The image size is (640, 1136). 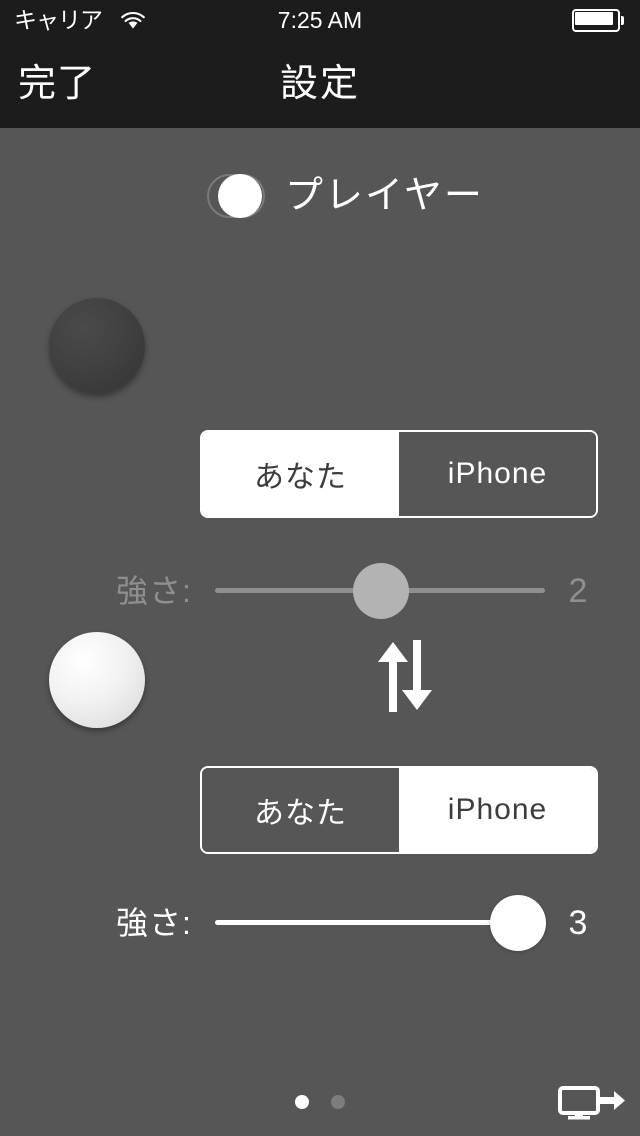 What do you see at coordinates (300, 810) in the screenshot?
I see `segment-player2-you: あなた` at bounding box center [300, 810].